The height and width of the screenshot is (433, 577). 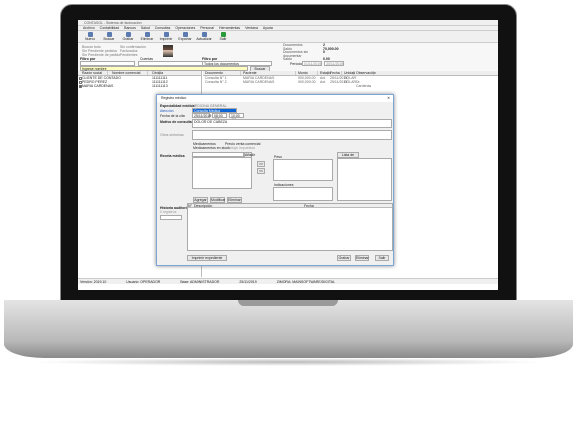 What do you see at coordinates (223, 36) in the screenshot?
I see `toolbar-button-salir: Salir` at bounding box center [223, 36].